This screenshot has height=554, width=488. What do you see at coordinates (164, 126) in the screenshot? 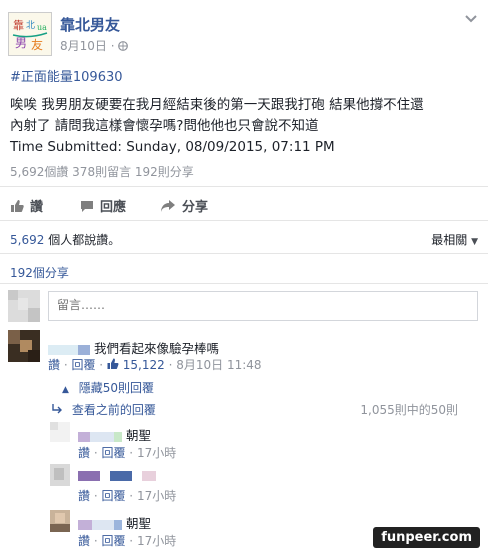
I see `post-body-line-2: 內射了 請問我這樣會懷孕嗎?問他他也只會說不知道` at bounding box center [164, 126].